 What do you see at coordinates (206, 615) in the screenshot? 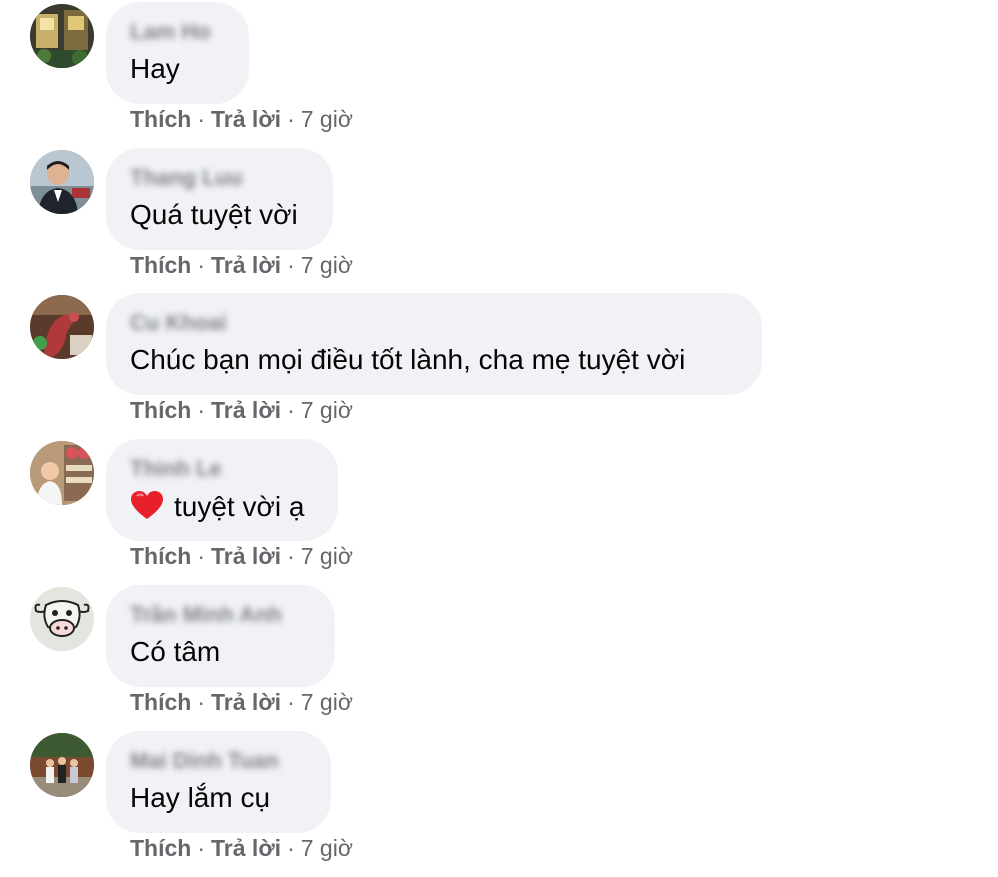
I see `author-name: Trần Minh Anh` at bounding box center [206, 615].